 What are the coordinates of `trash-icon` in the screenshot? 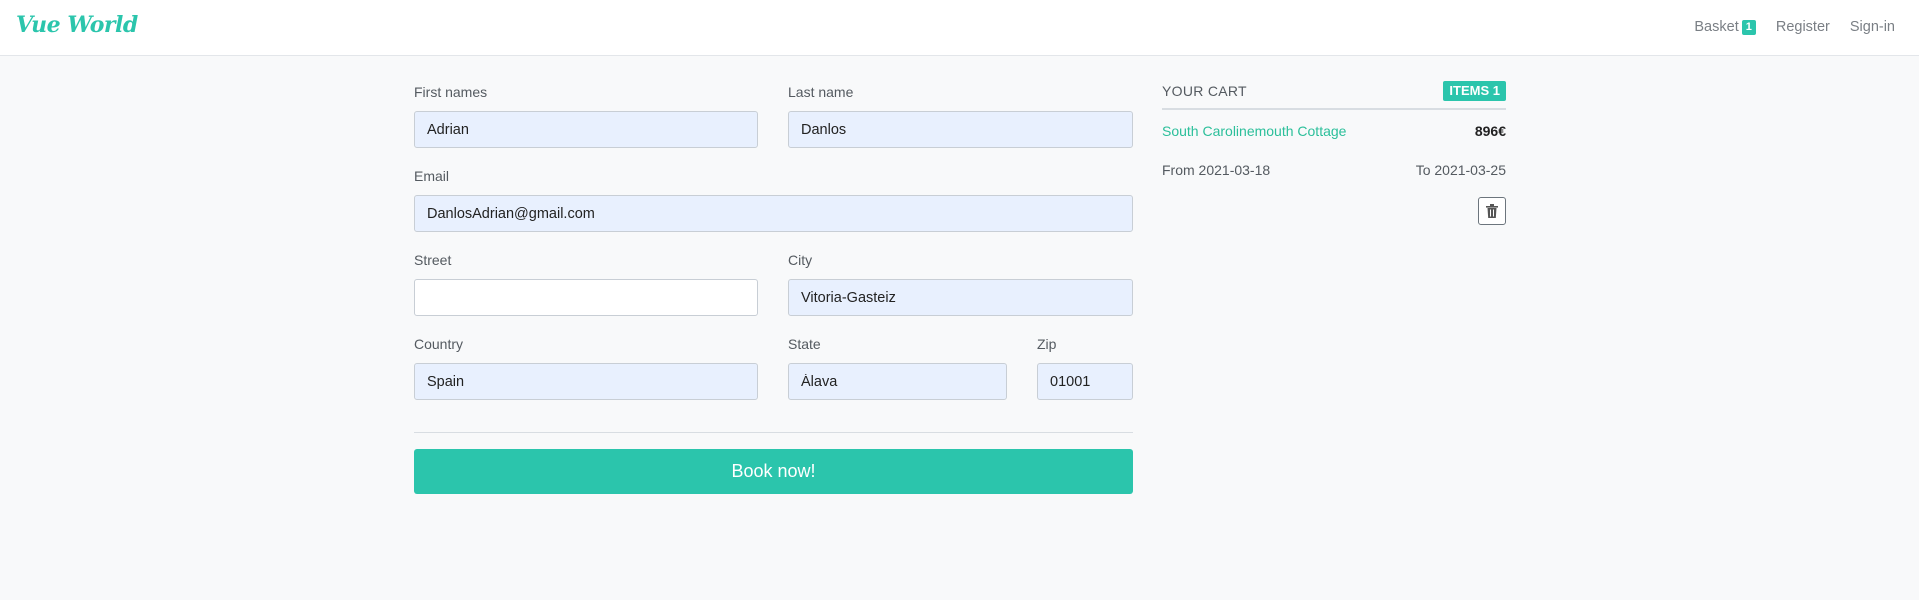 It's located at (1492, 211).